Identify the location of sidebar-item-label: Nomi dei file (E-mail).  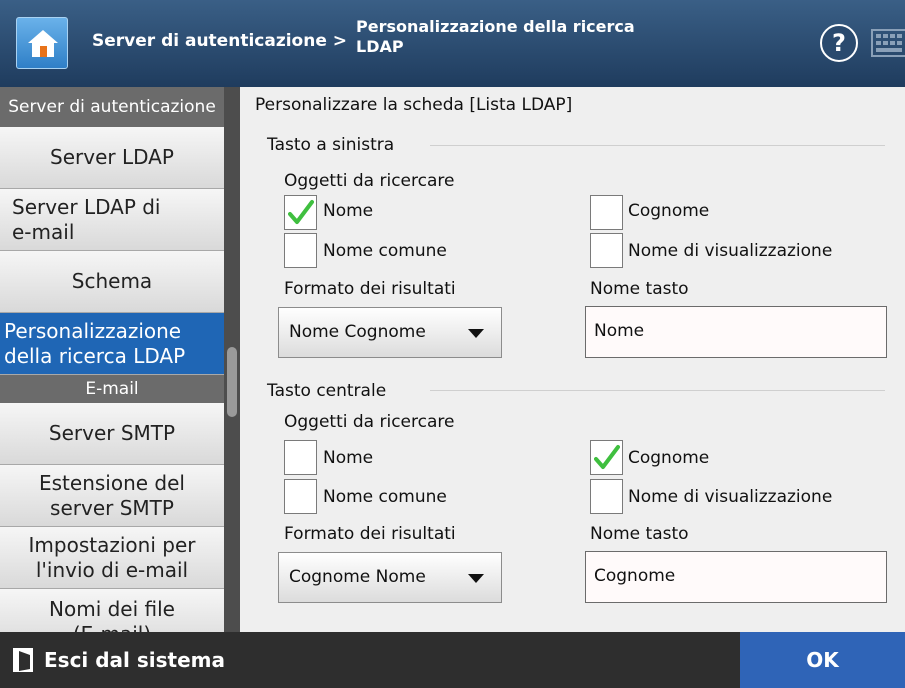
(112, 614).